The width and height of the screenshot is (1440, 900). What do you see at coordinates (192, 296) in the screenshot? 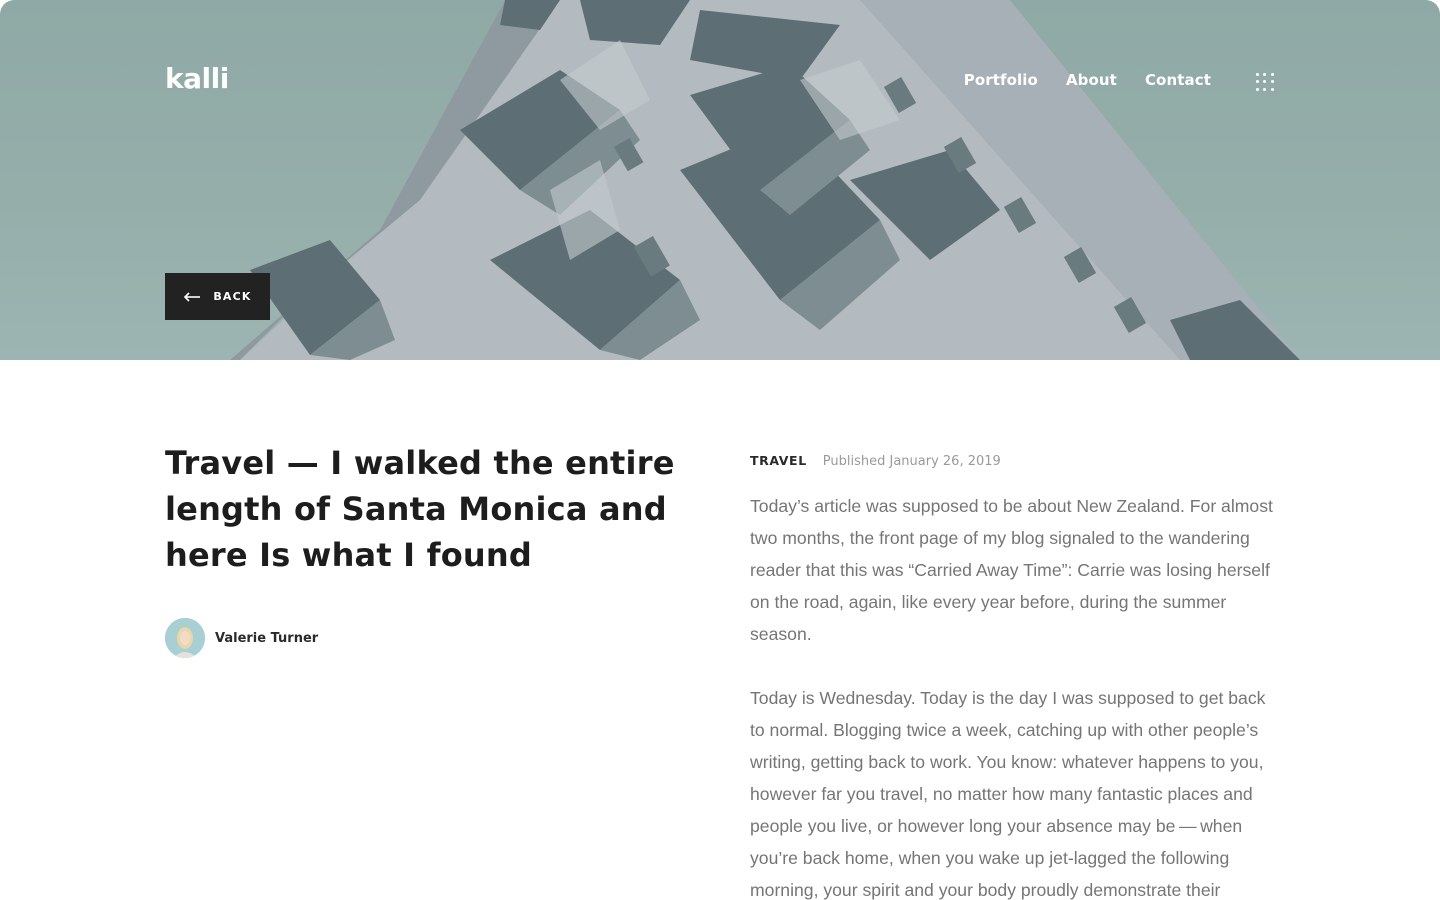
I see `arrow-left-icon` at bounding box center [192, 296].